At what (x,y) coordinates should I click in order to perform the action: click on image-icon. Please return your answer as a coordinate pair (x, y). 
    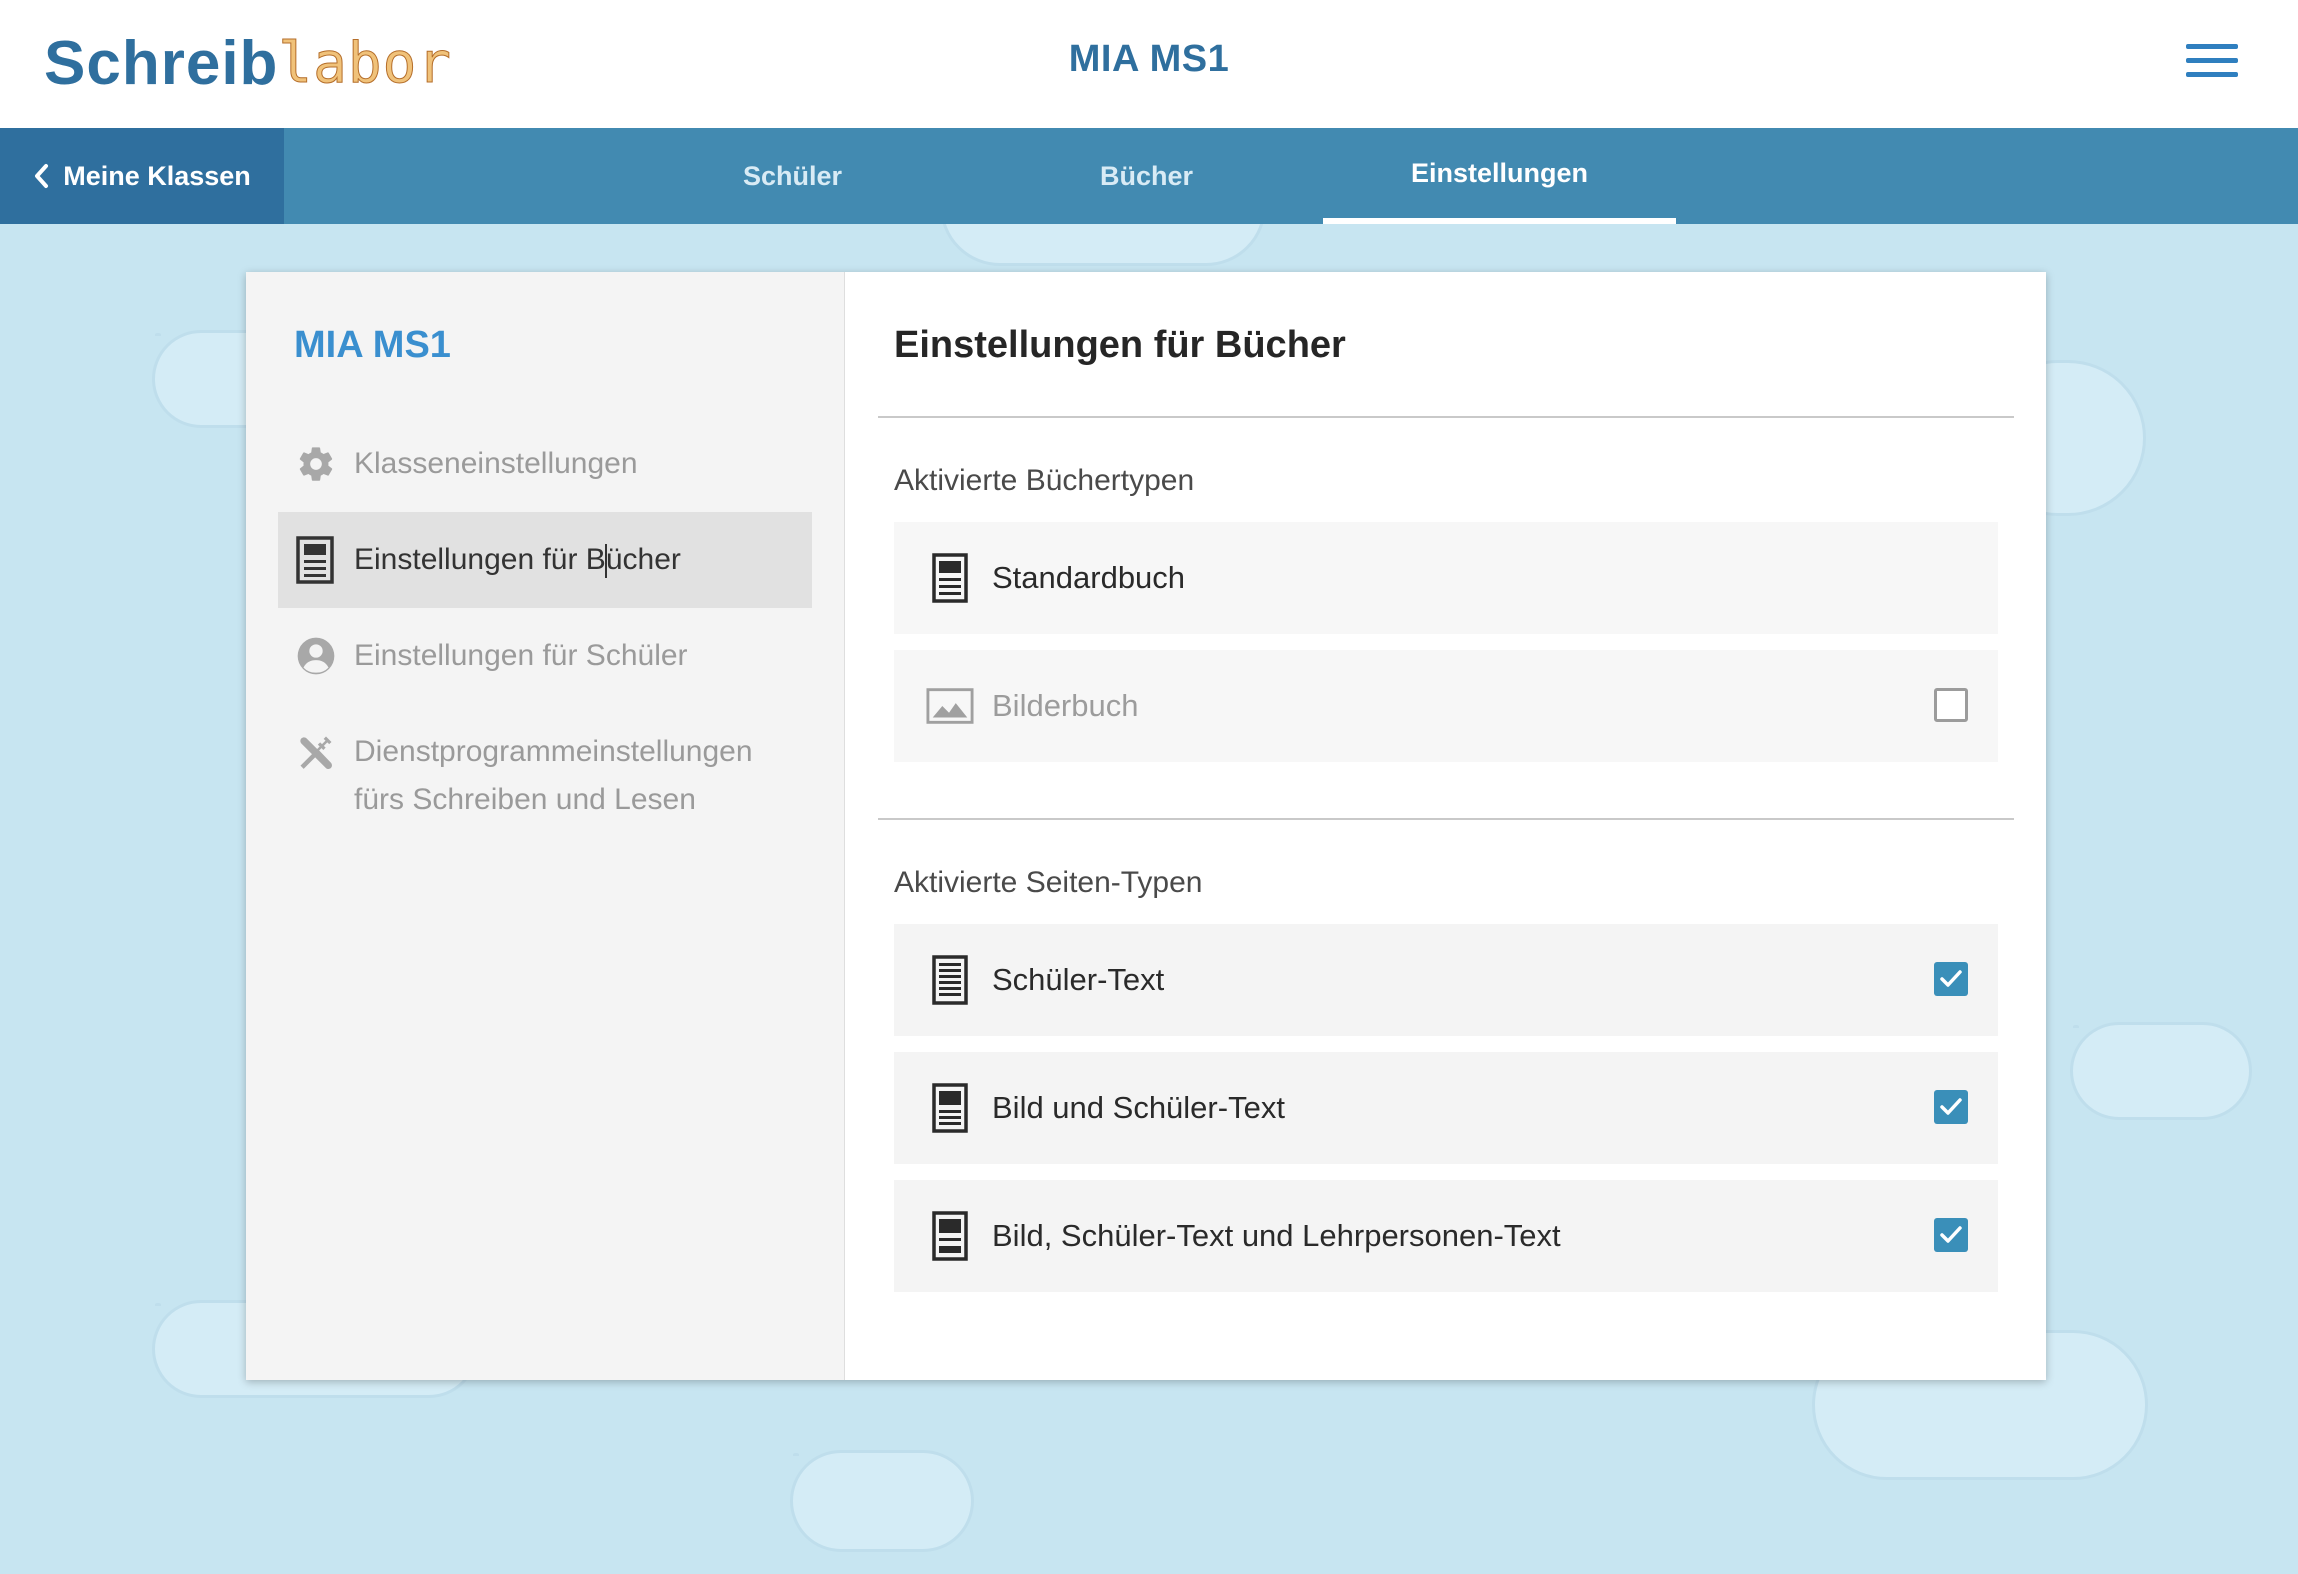
    Looking at the image, I should click on (950, 706).